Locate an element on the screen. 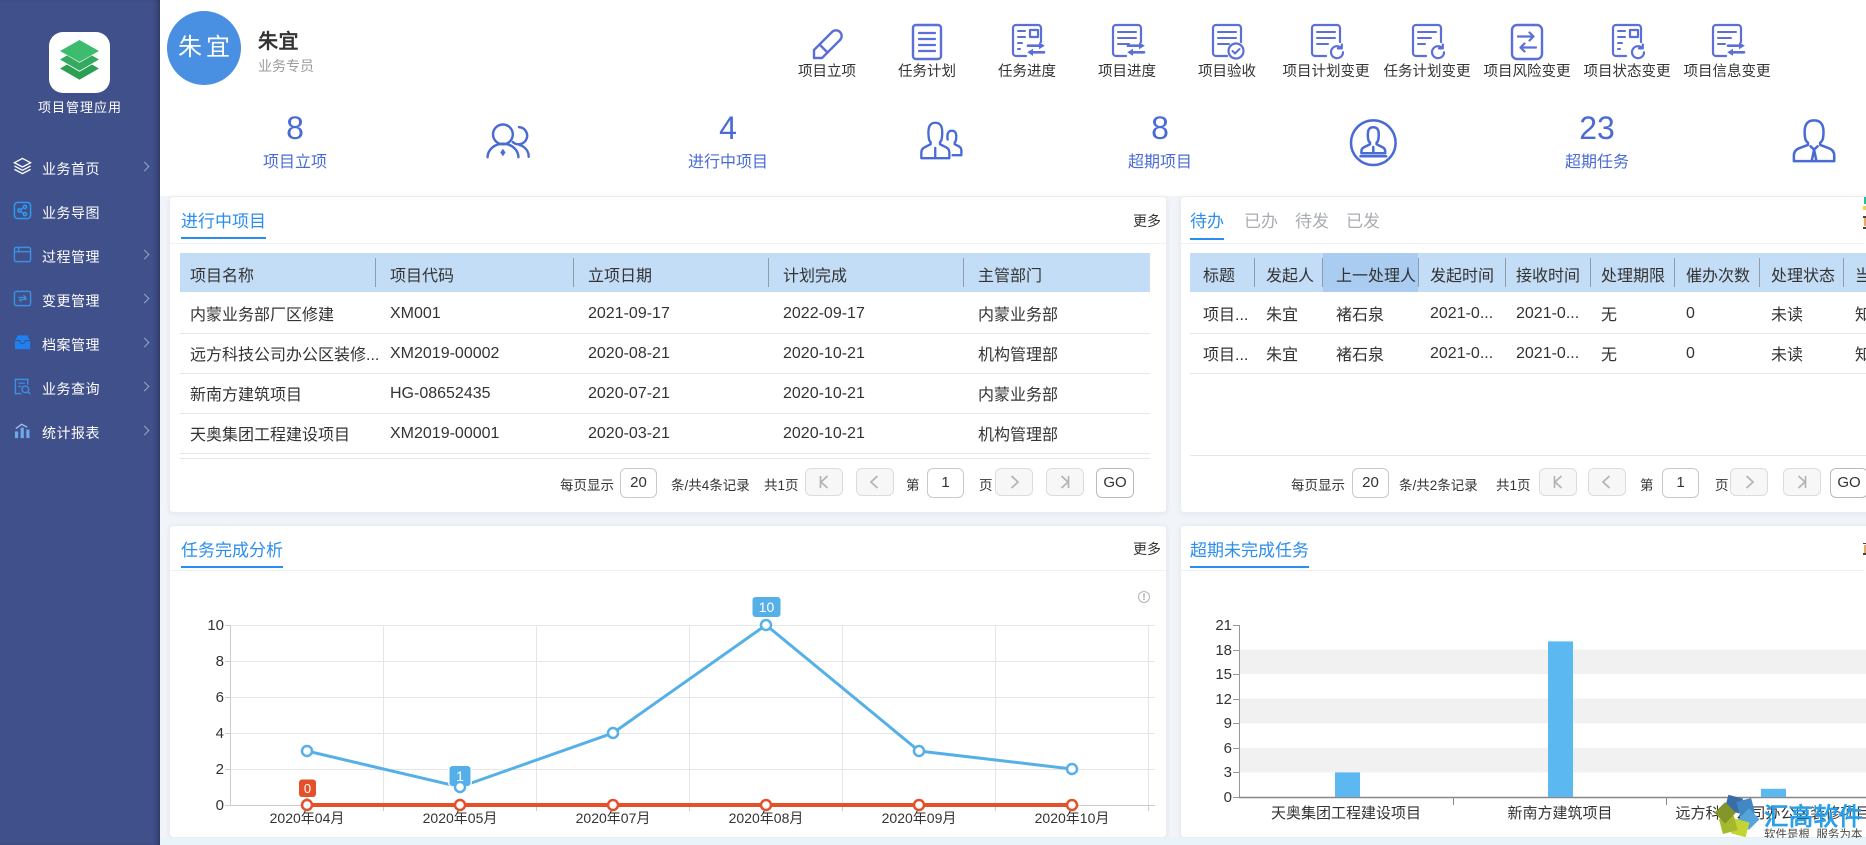  svg-text: 新南方建筑项目 is located at coordinates (1559, 813).